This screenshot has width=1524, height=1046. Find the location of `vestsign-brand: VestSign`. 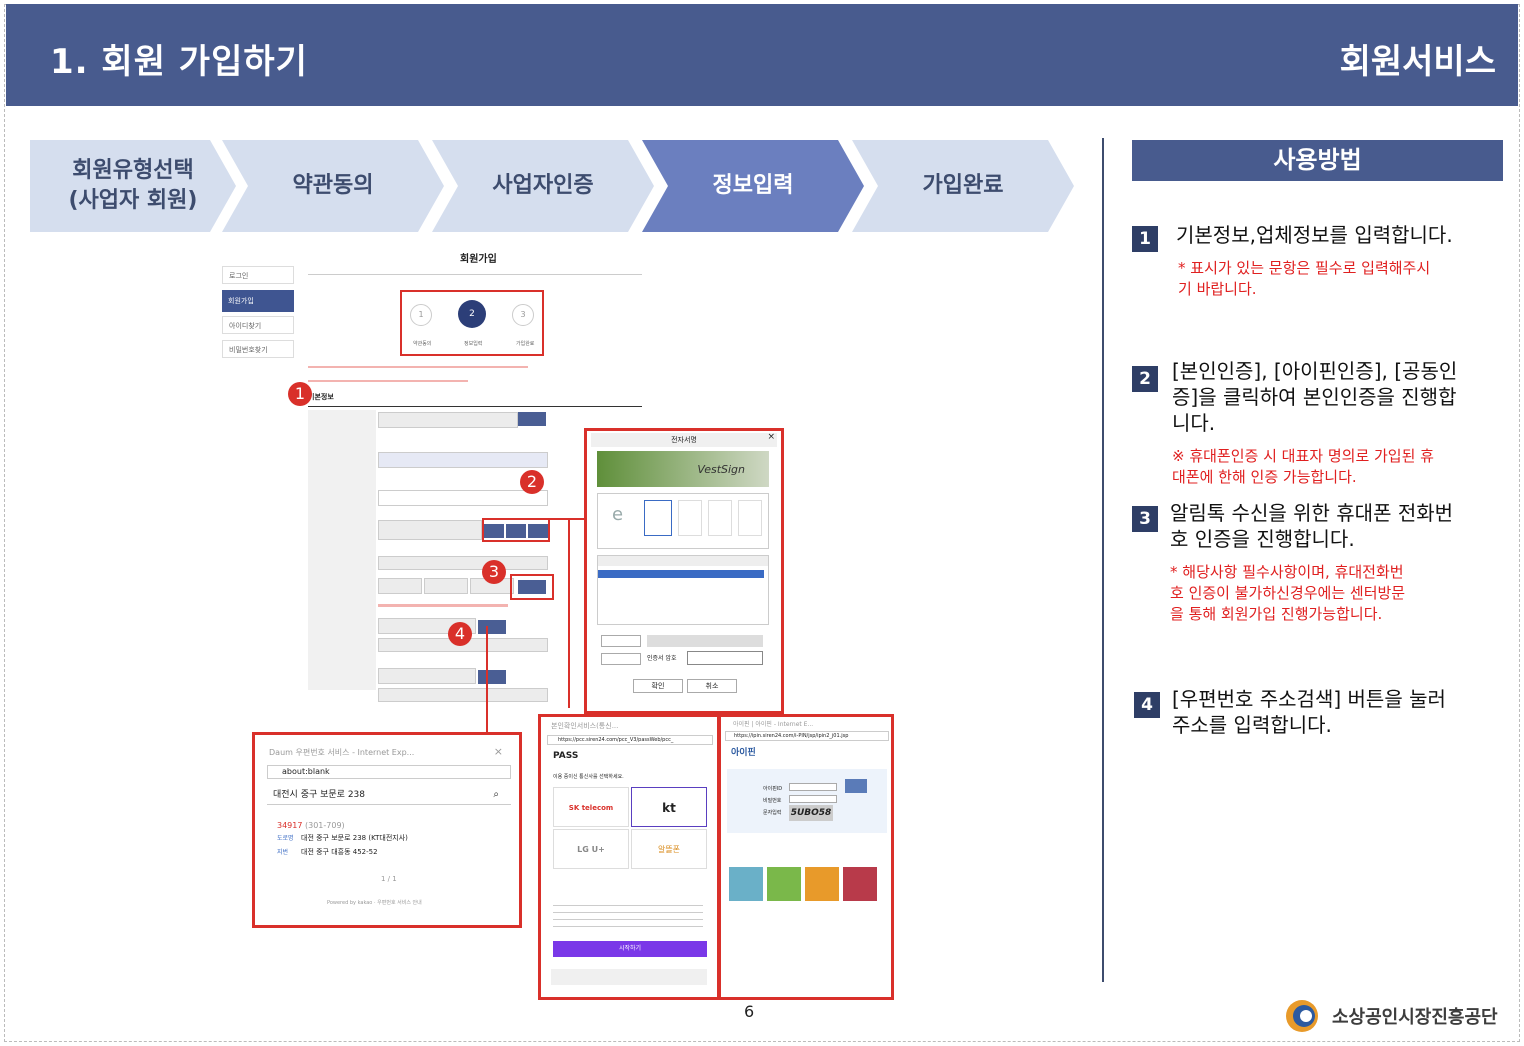

vestsign-brand: VestSign is located at coordinates (721, 469).